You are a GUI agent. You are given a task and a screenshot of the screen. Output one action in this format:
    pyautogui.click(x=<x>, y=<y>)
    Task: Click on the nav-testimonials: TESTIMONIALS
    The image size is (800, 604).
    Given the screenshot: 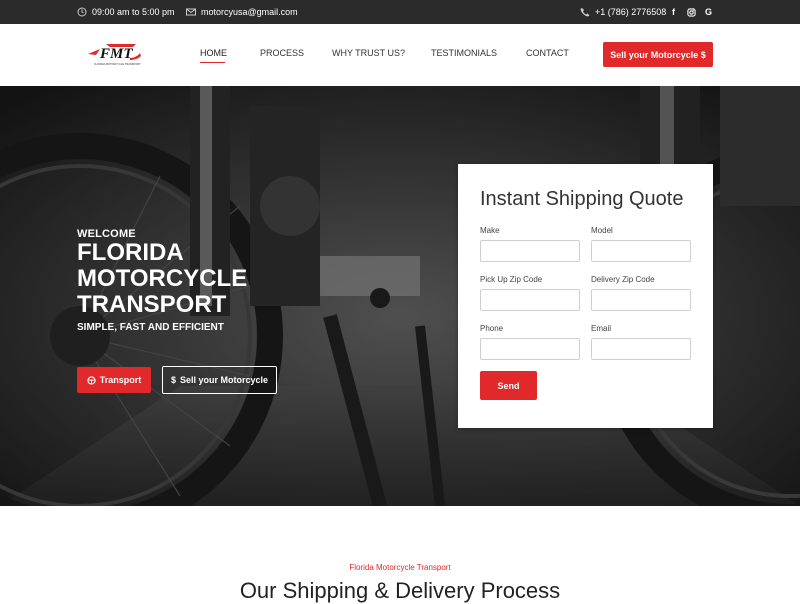 What is the action you would take?
    pyautogui.click(x=464, y=53)
    